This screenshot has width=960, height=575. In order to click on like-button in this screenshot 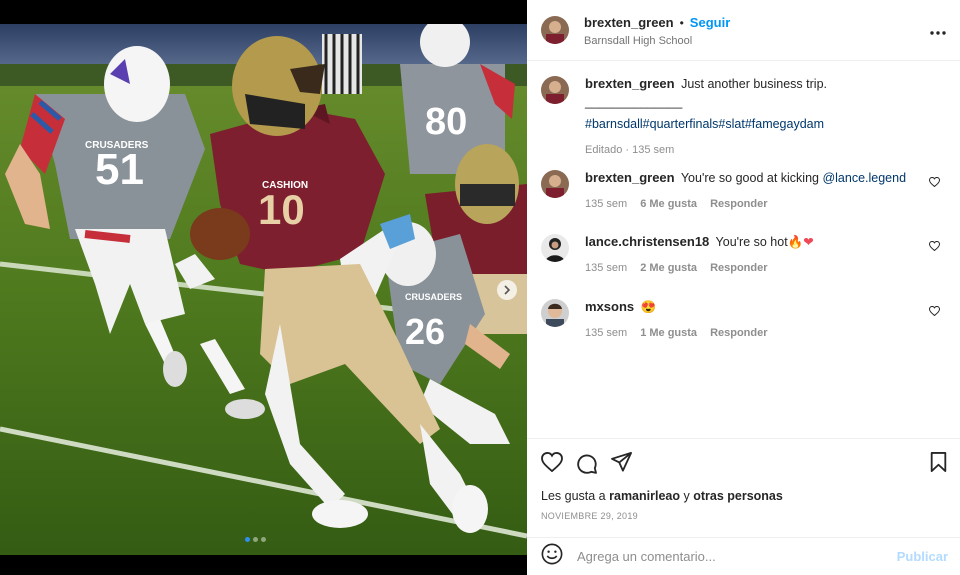, I will do `click(552, 464)`.